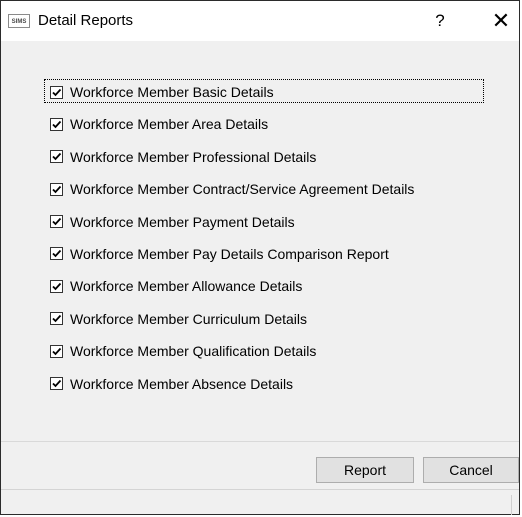 This screenshot has width=522, height=517. I want to click on report-option-allowance-details: Workforce Member Allowance Details, so click(232, 286).